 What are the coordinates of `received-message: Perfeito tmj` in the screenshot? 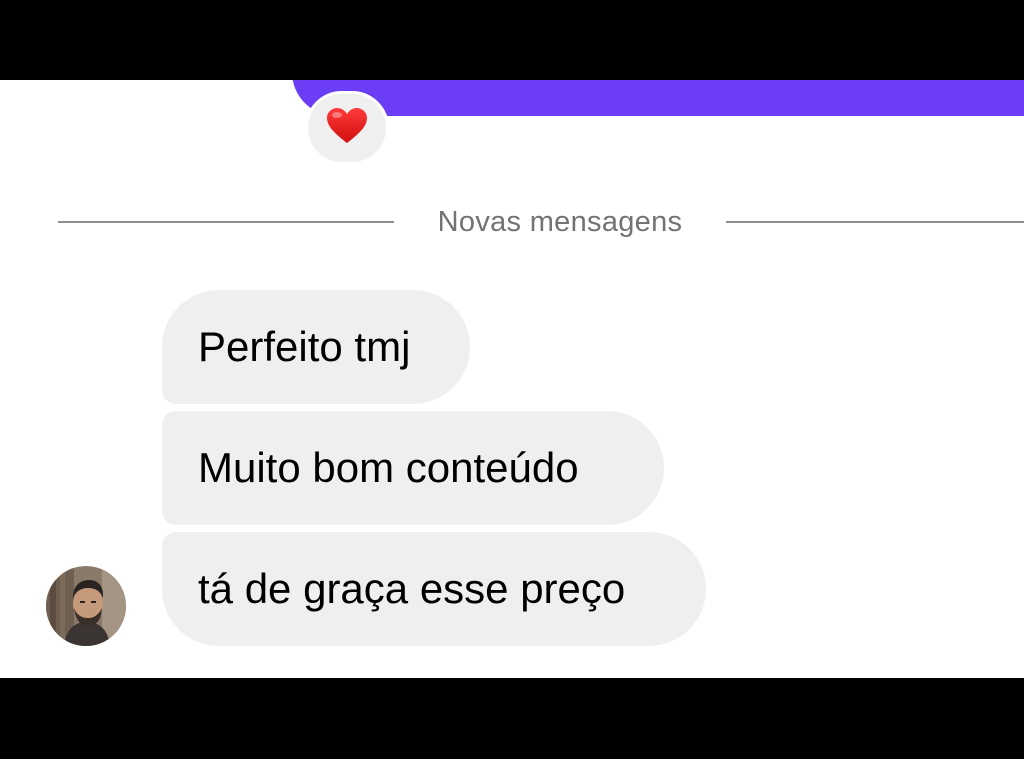 It's located at (316, 347).